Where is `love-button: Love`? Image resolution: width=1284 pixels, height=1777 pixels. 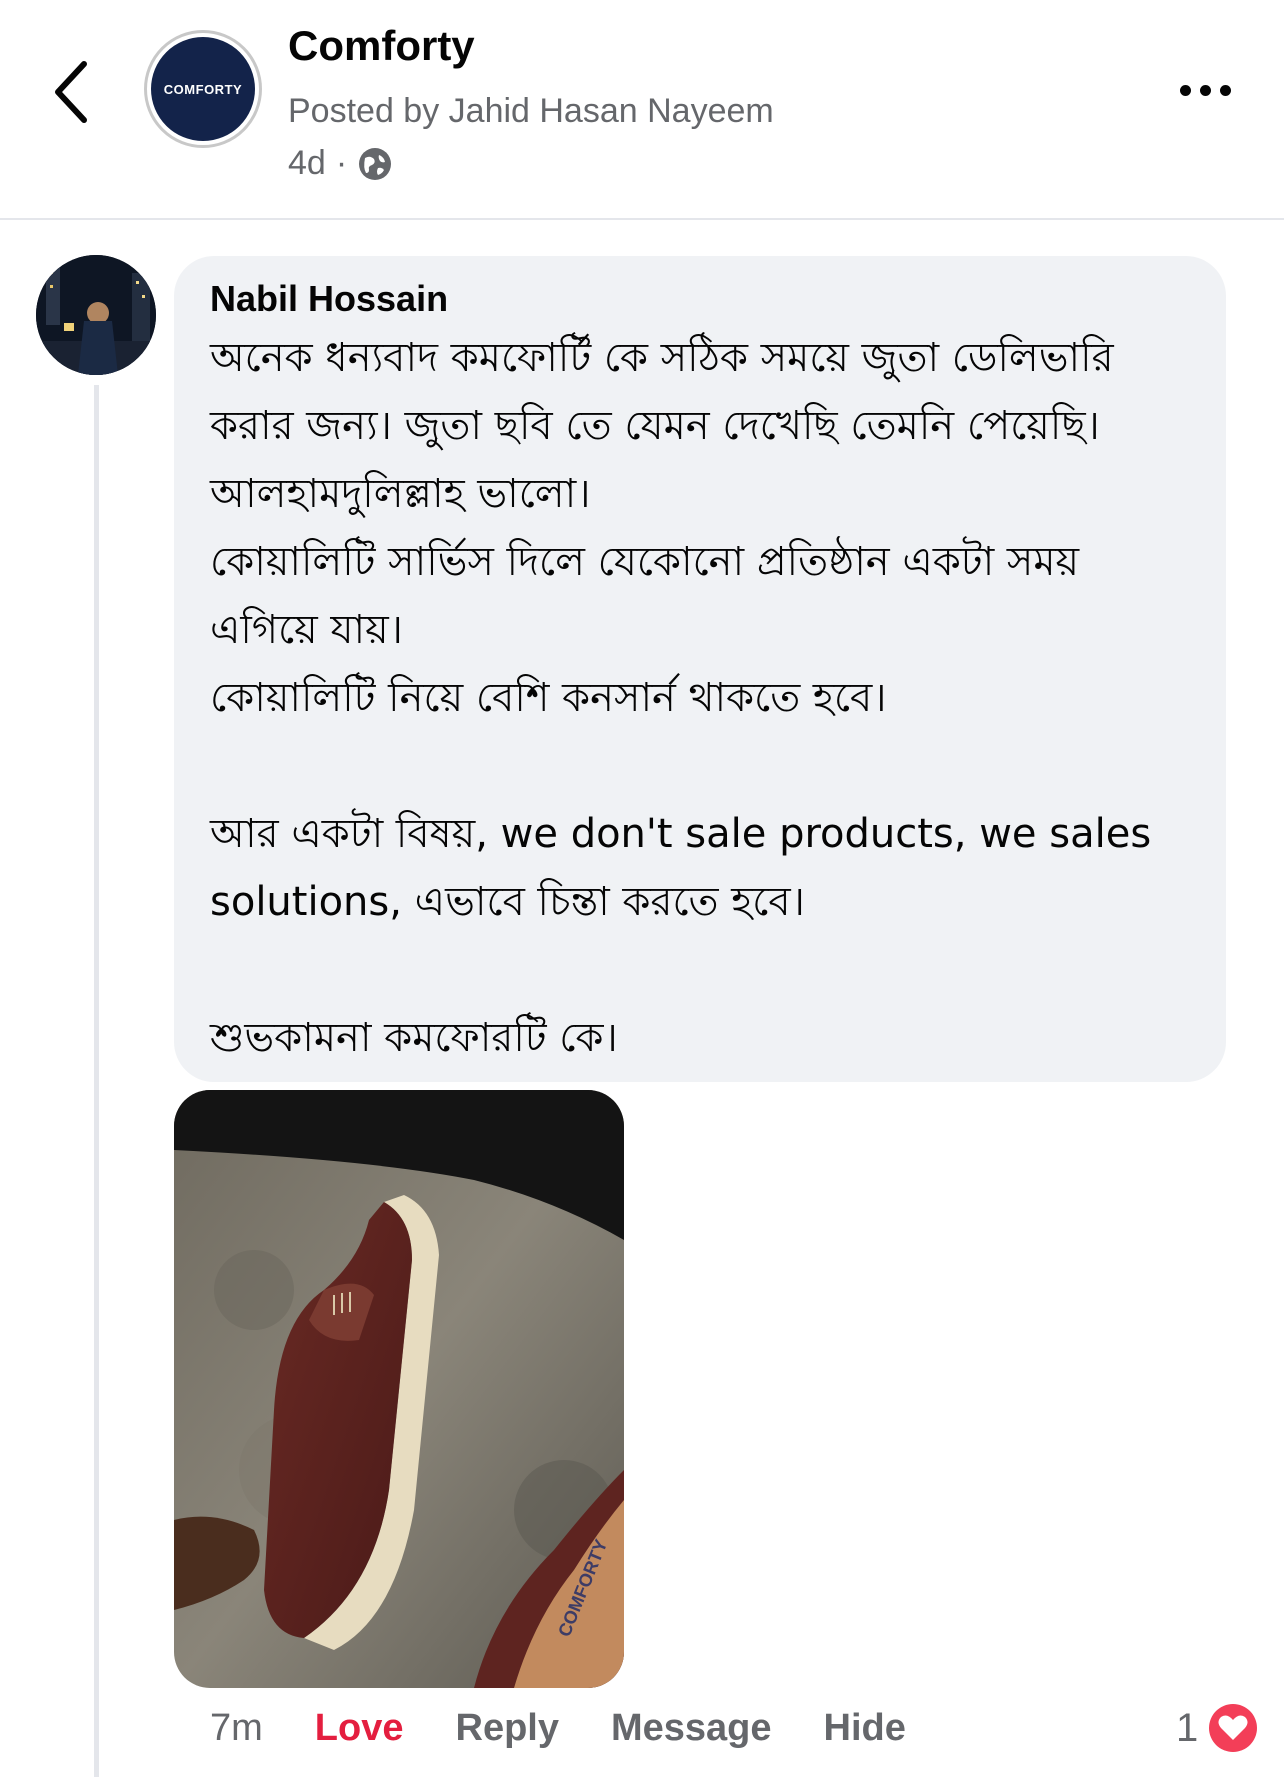
love-button: Love is located at coordinates (359, 1728).